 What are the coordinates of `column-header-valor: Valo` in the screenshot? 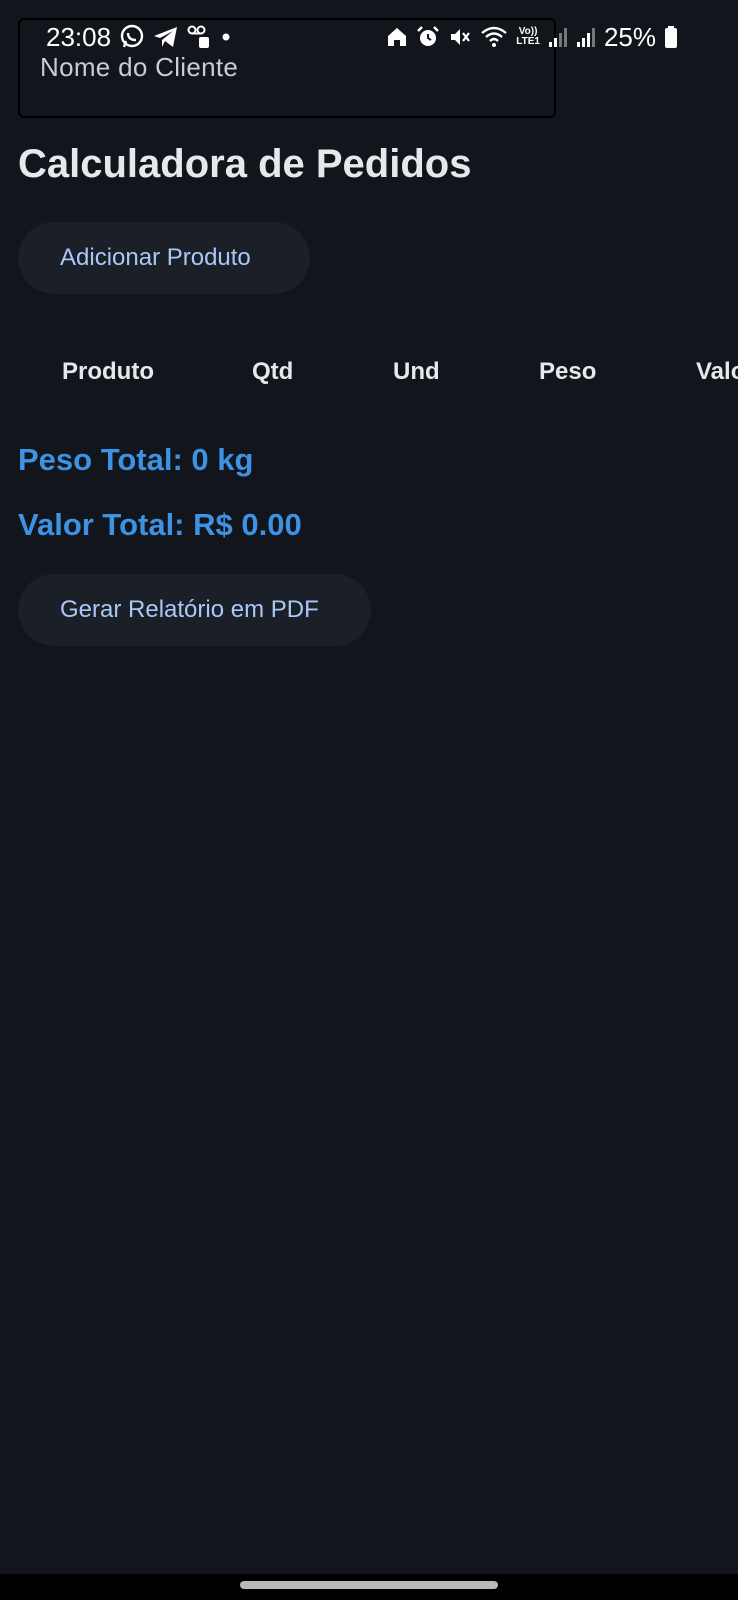 It's located at (717, 371).